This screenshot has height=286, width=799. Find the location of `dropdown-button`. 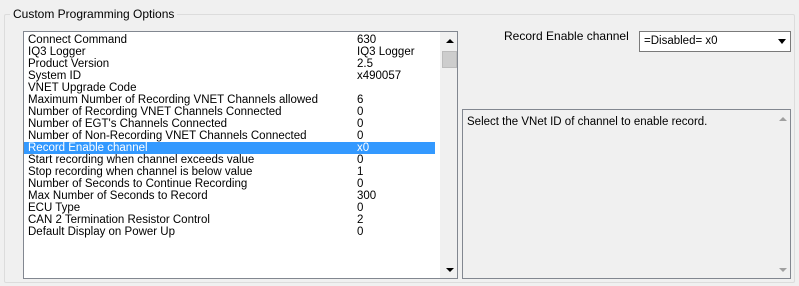

dropdown-button is located at coordinates (781, 41).